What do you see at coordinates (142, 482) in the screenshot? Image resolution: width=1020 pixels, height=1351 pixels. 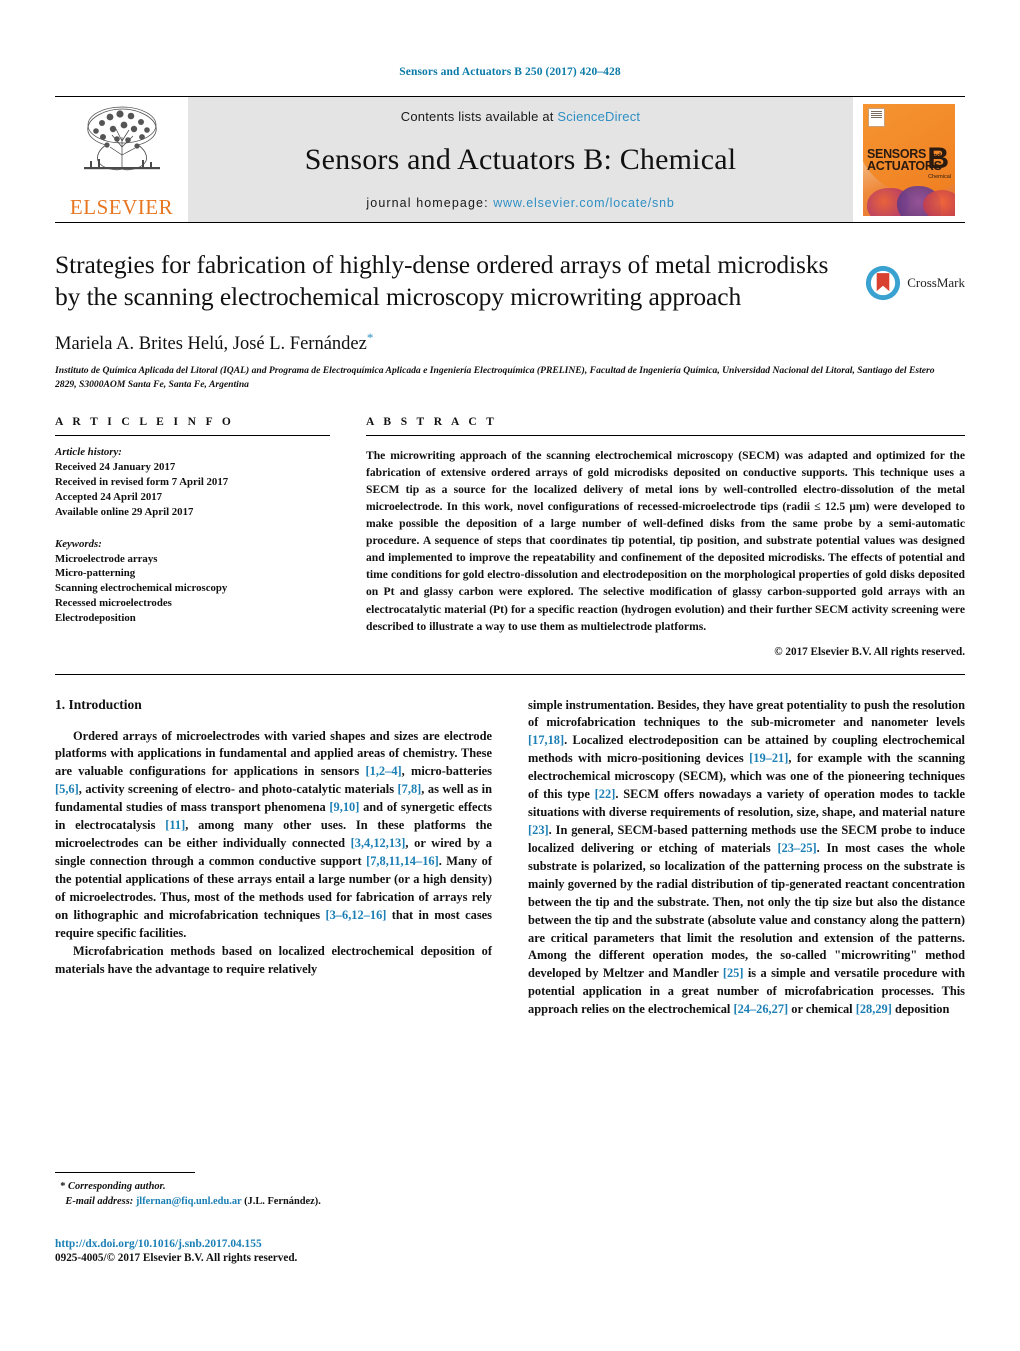 I see `history-item: Received in revised form 7 April 2017` at bounding box center [142, 482].